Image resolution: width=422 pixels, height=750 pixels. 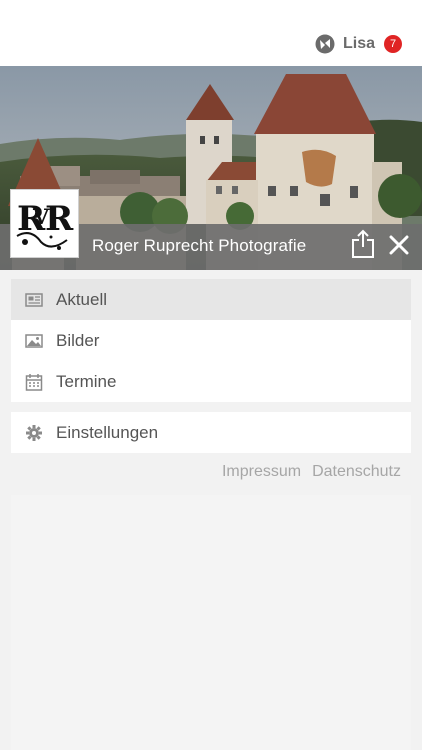 I want to click on top-bar: Lisa 7, so click(x=211, y=33).